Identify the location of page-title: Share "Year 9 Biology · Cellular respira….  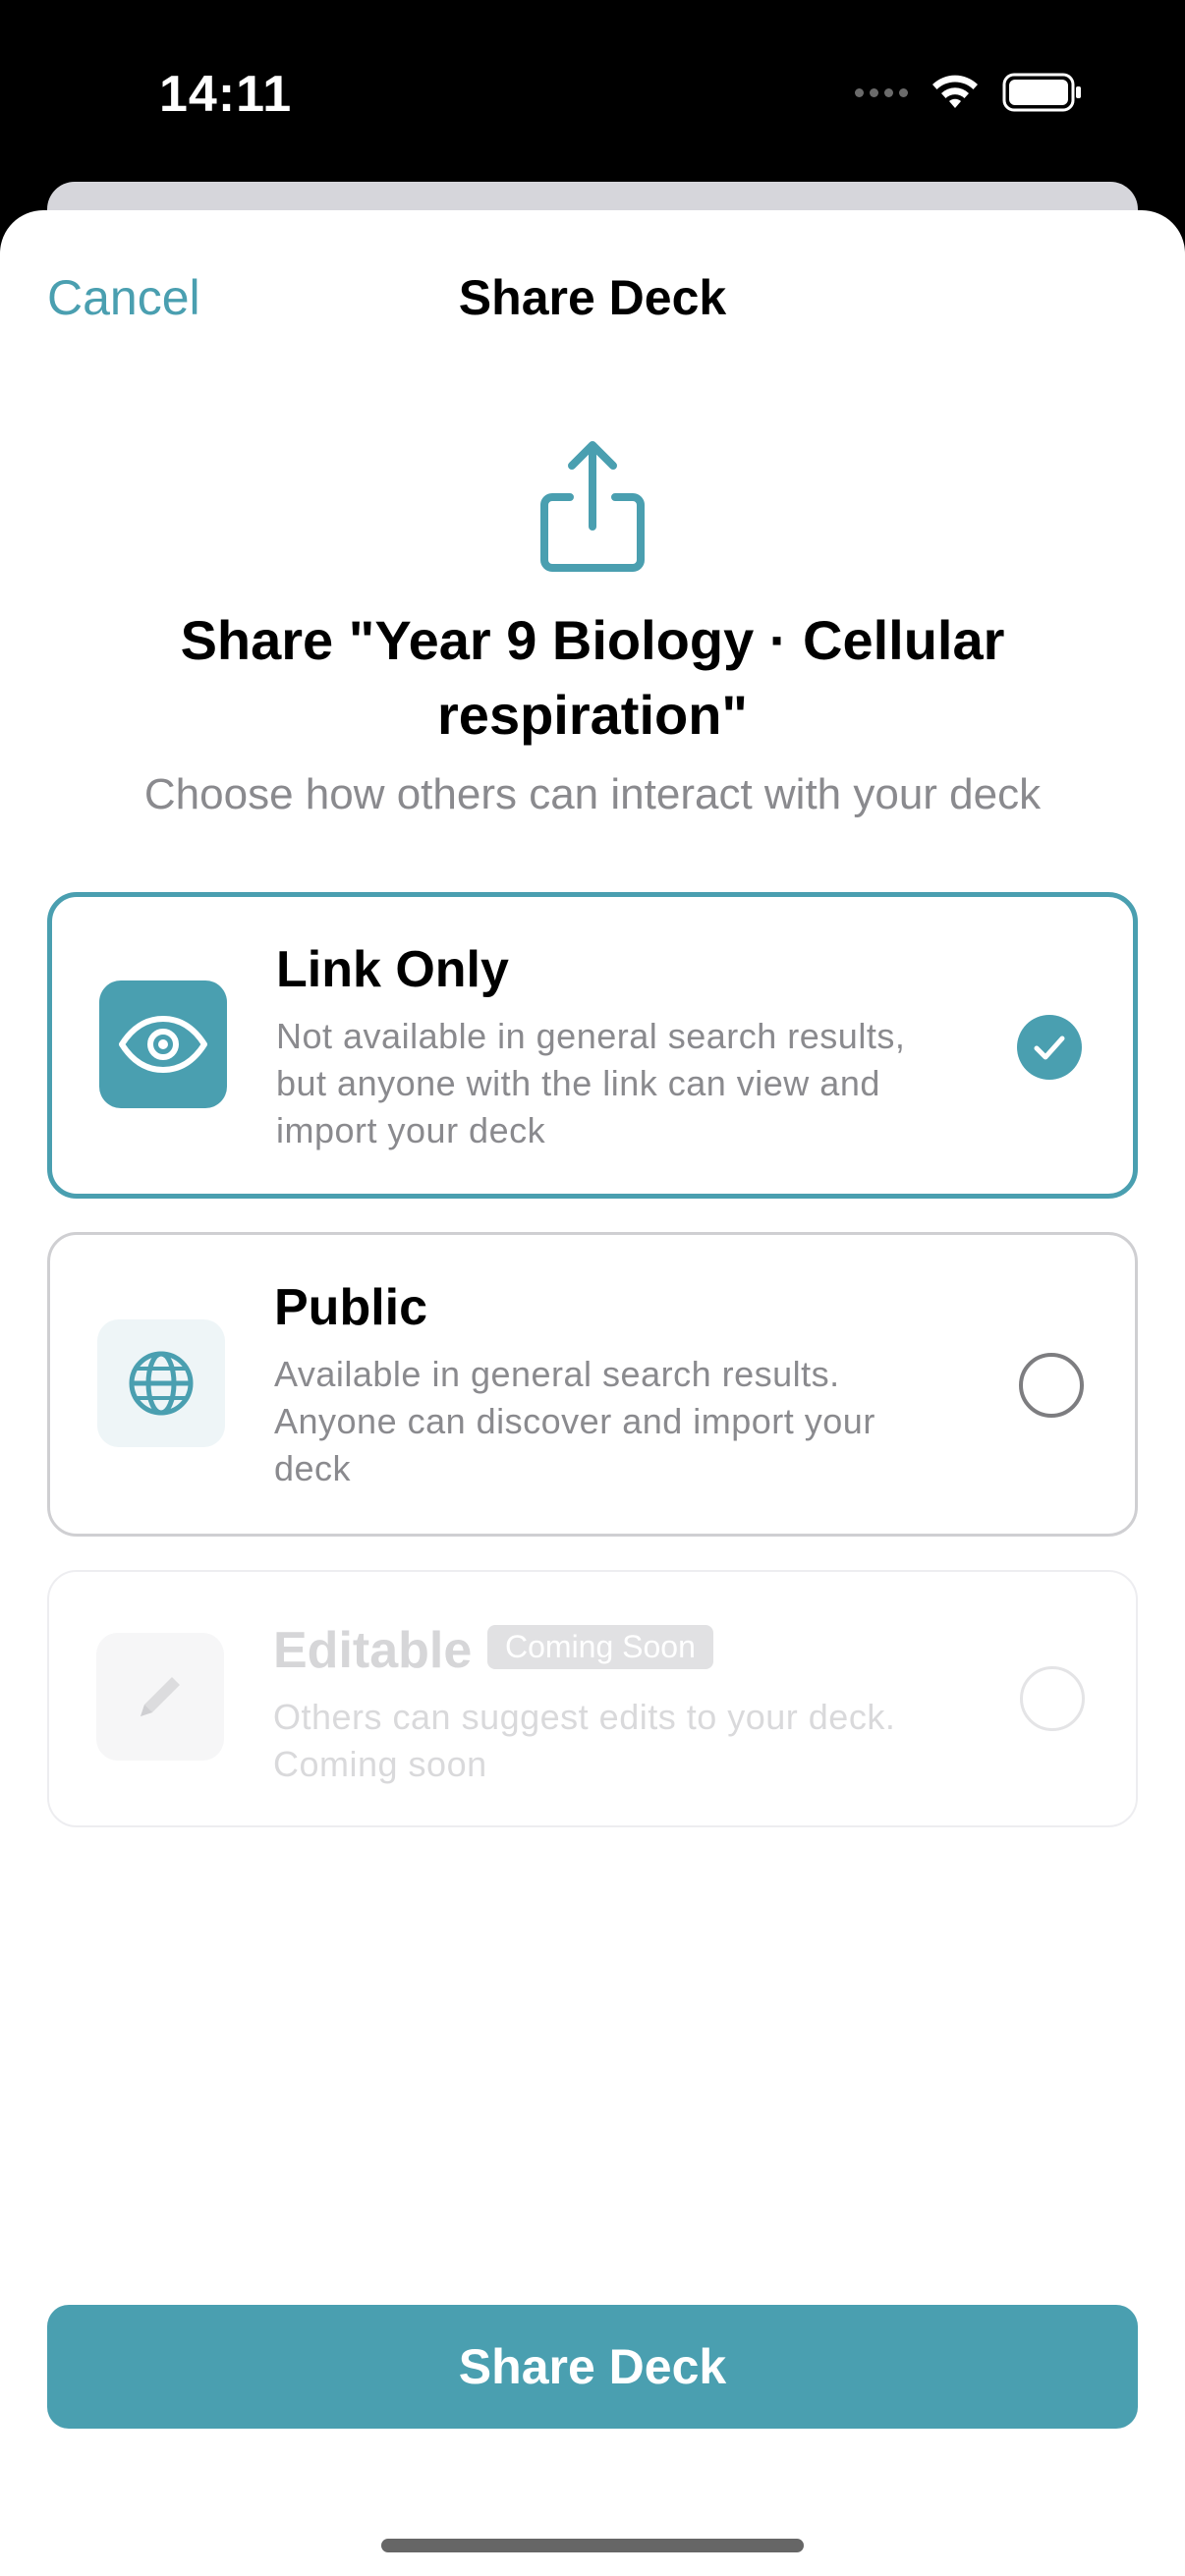
(592, 677).